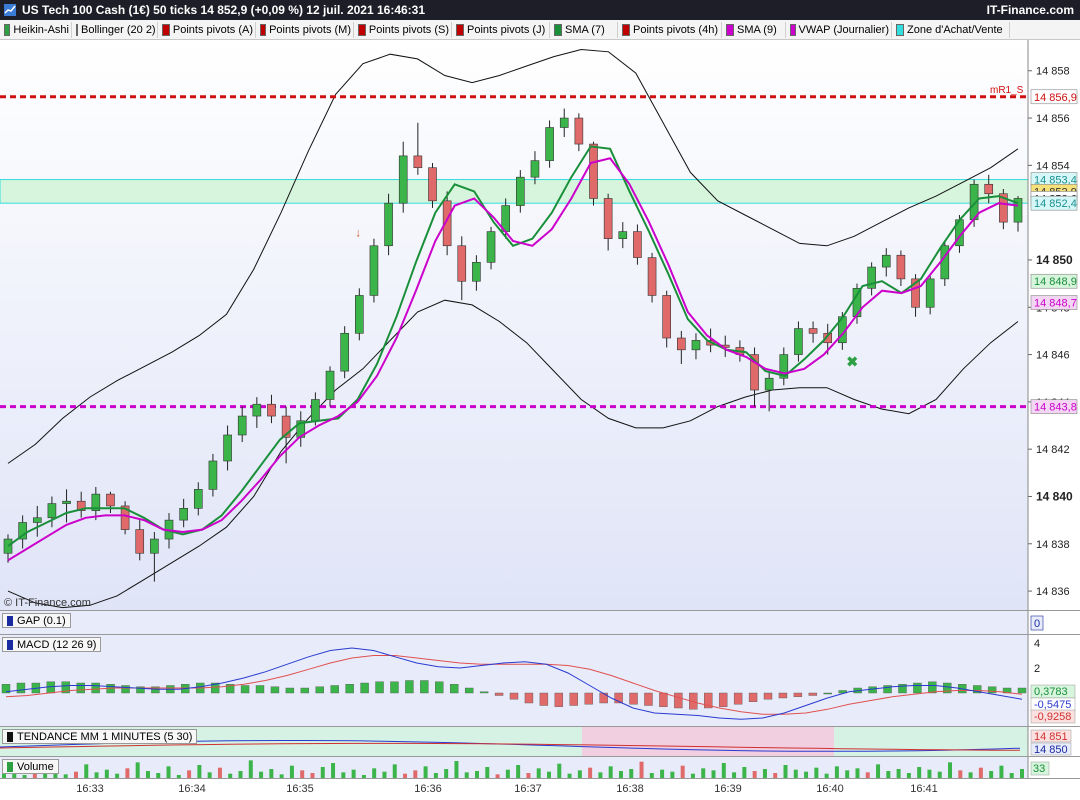 This screenshot has width=1080, height=800. I want to click on level-band-mid-value: 14 848,9, so click(1055, 282).